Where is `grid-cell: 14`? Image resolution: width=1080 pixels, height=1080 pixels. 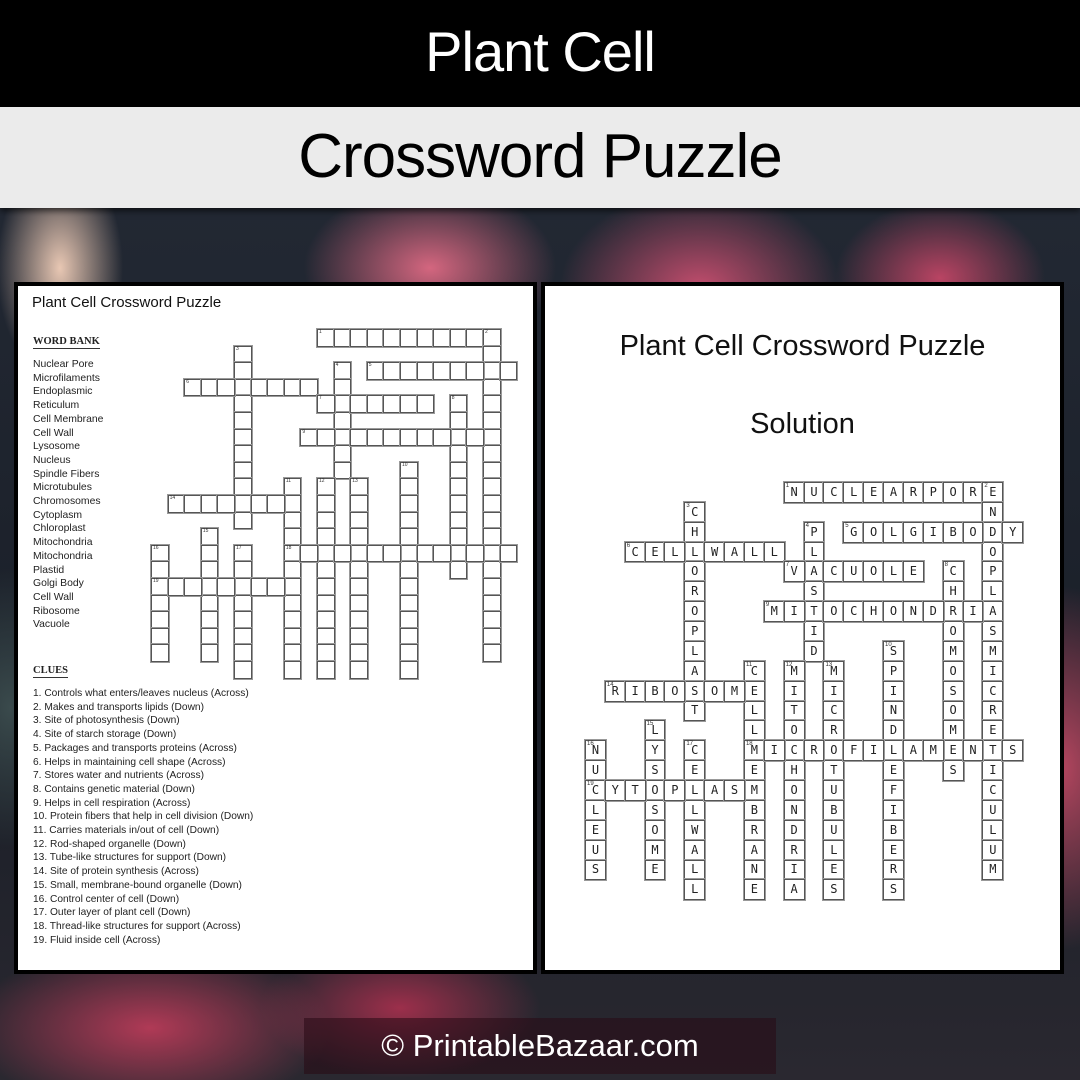
grid-cell: 14 is located at coordinates (176, 504).